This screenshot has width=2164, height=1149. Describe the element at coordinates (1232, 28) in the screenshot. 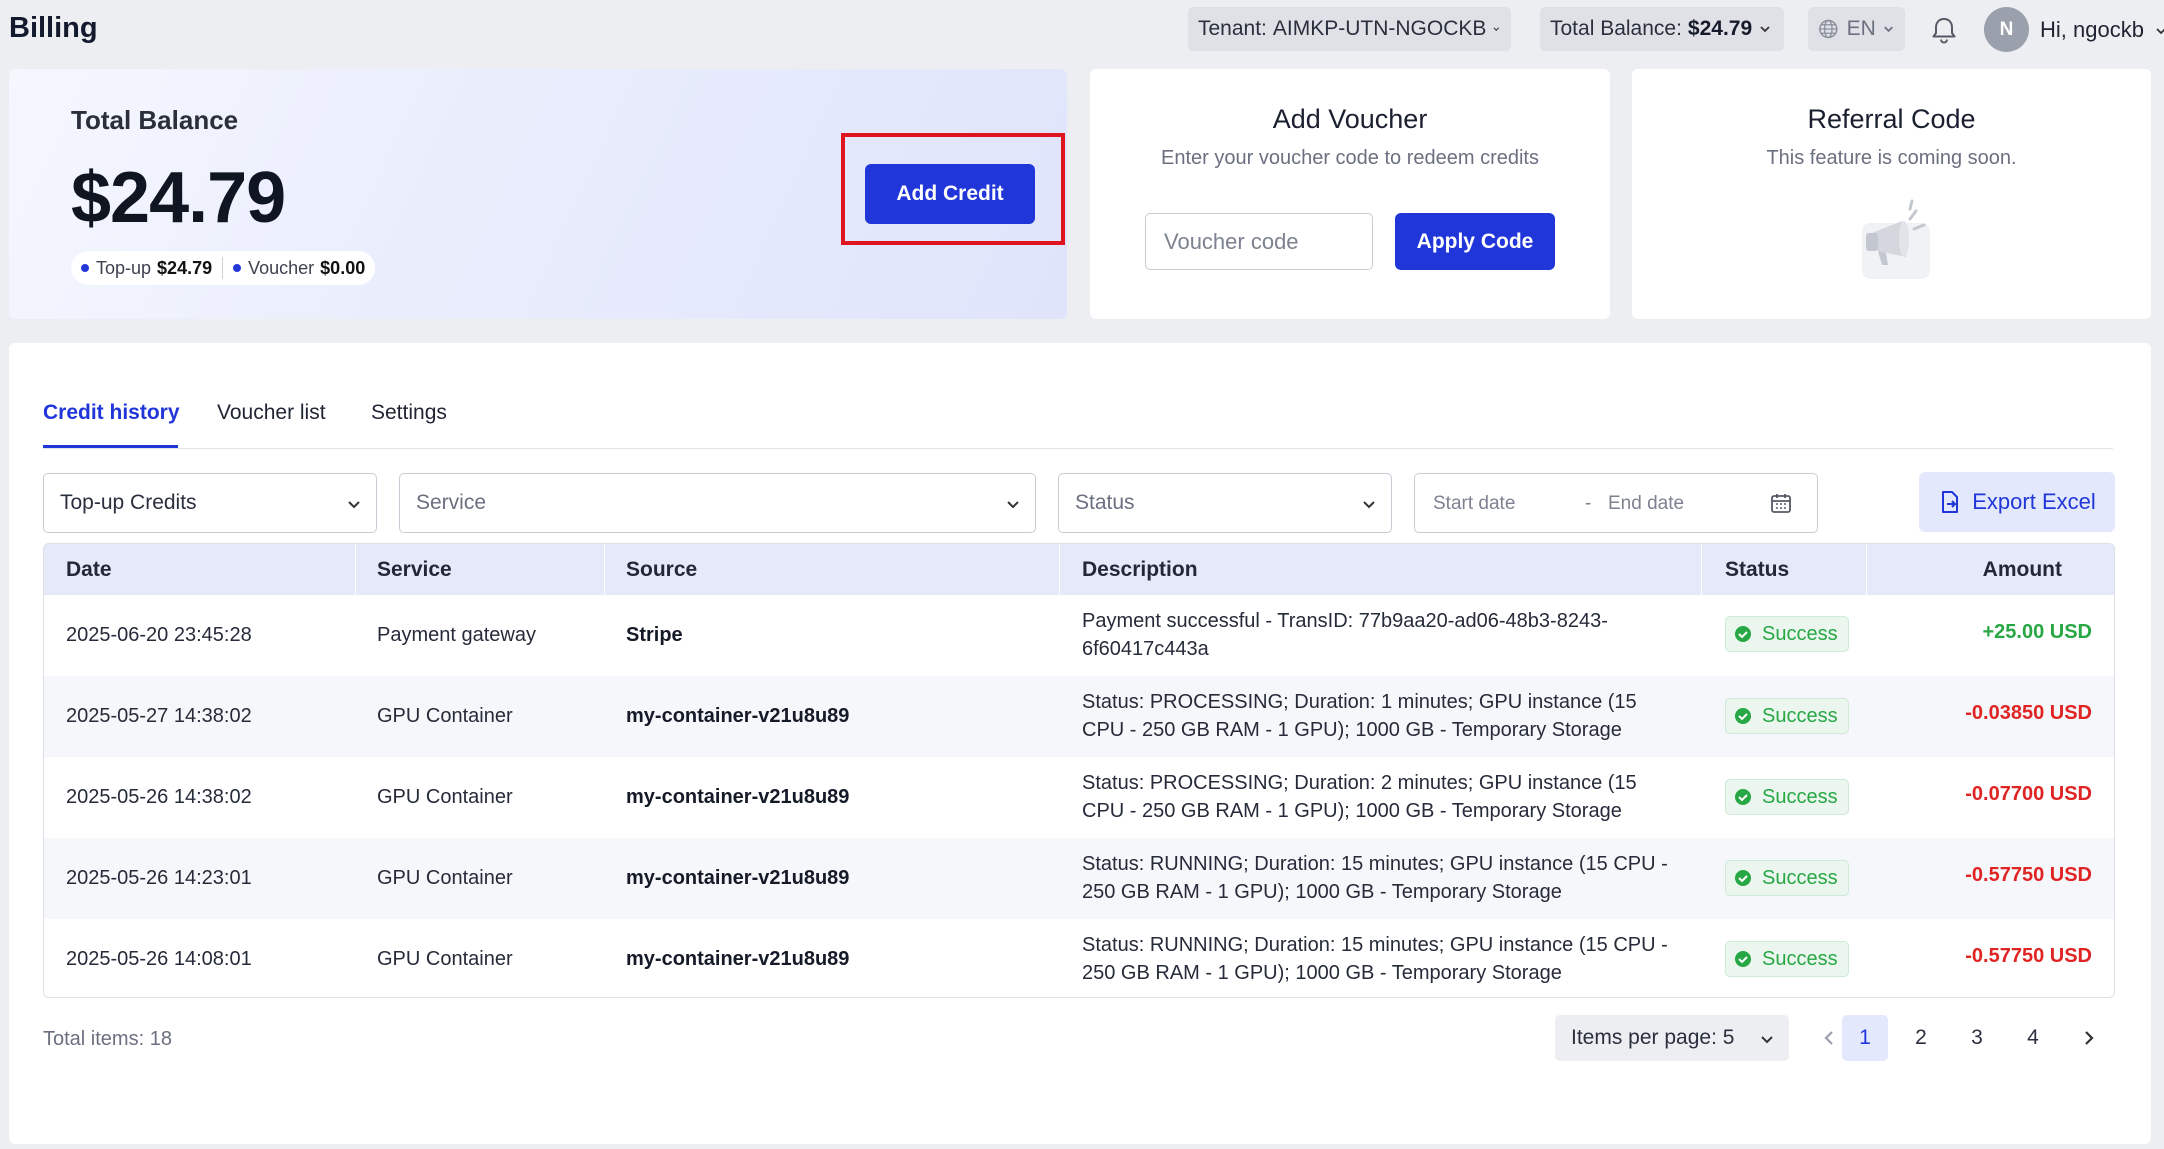

I see `tenant-label: Tenant:` at that location.